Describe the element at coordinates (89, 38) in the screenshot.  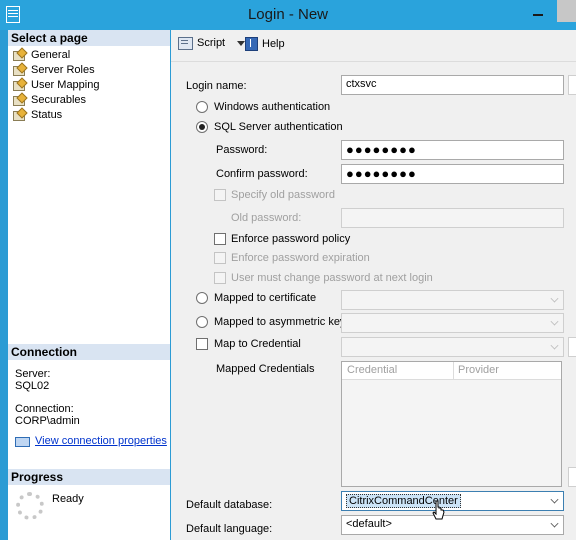
I see `select-page-header: Select a page` at that location.